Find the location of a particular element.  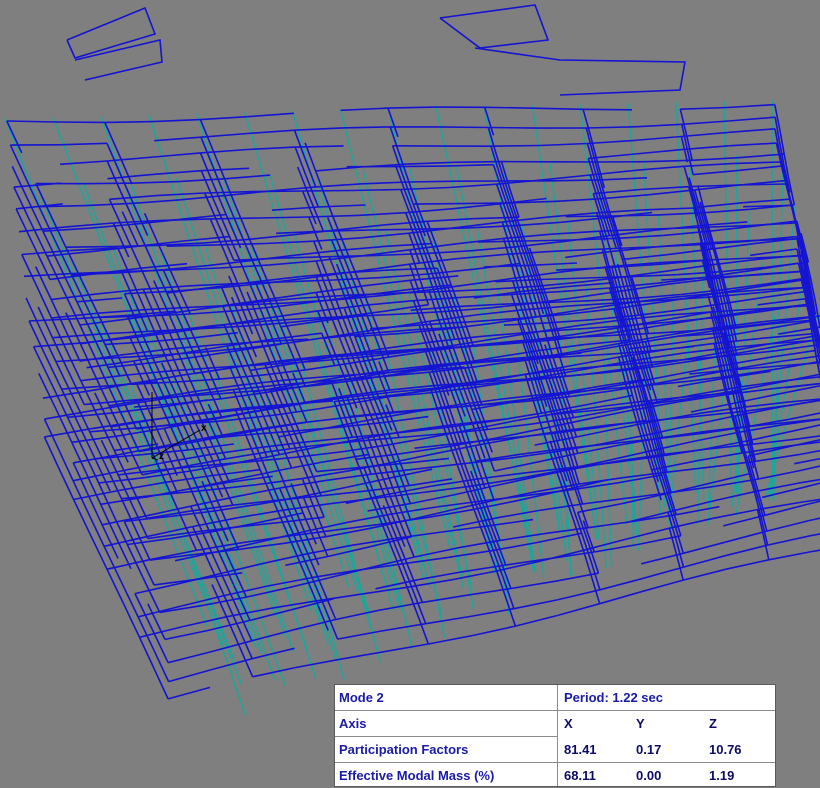

table-row-participation: Participation Factors 81.41 0.17 10.76 is located at coordinates (555, 749).